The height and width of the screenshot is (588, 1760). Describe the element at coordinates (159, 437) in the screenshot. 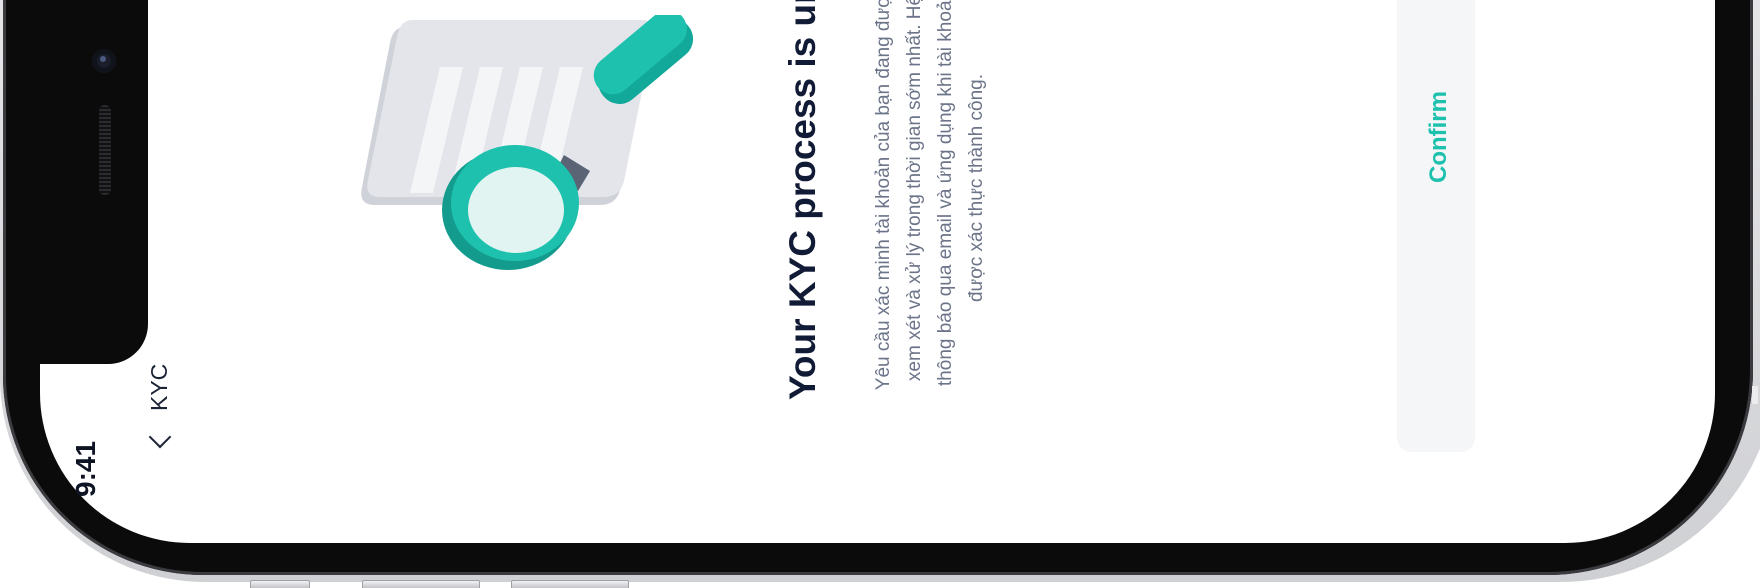

I see `chevron-left-icon` at that location.